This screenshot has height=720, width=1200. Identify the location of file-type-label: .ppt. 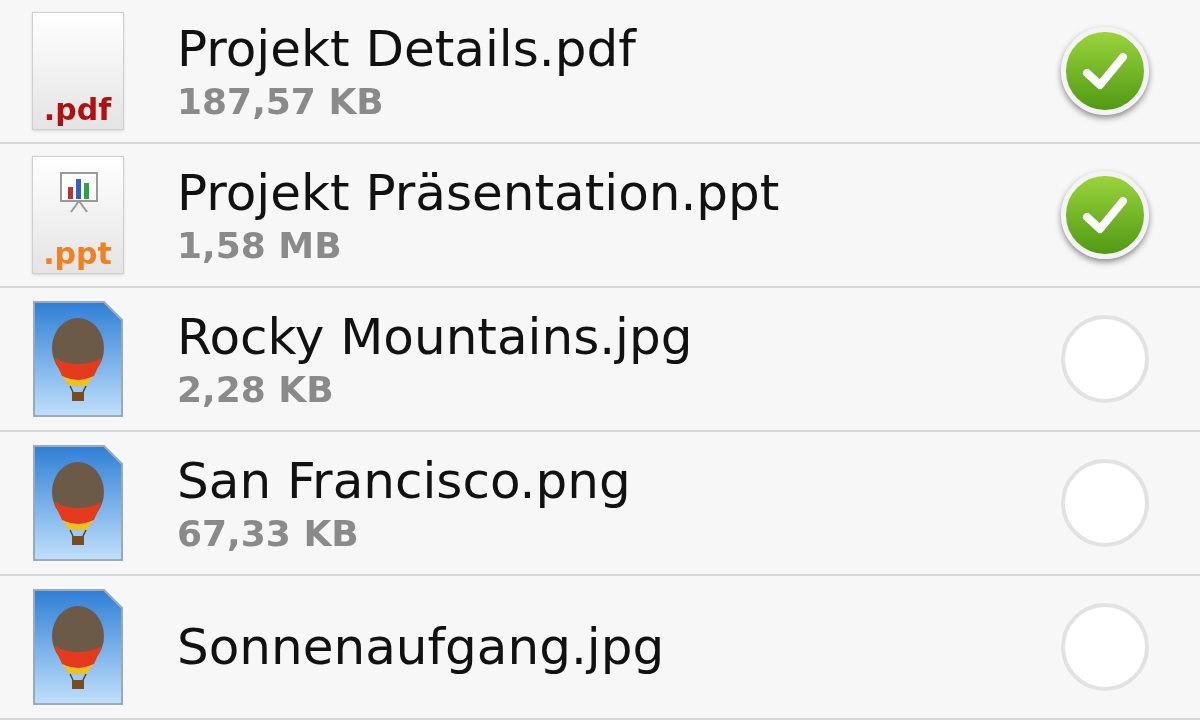
(77, 254).